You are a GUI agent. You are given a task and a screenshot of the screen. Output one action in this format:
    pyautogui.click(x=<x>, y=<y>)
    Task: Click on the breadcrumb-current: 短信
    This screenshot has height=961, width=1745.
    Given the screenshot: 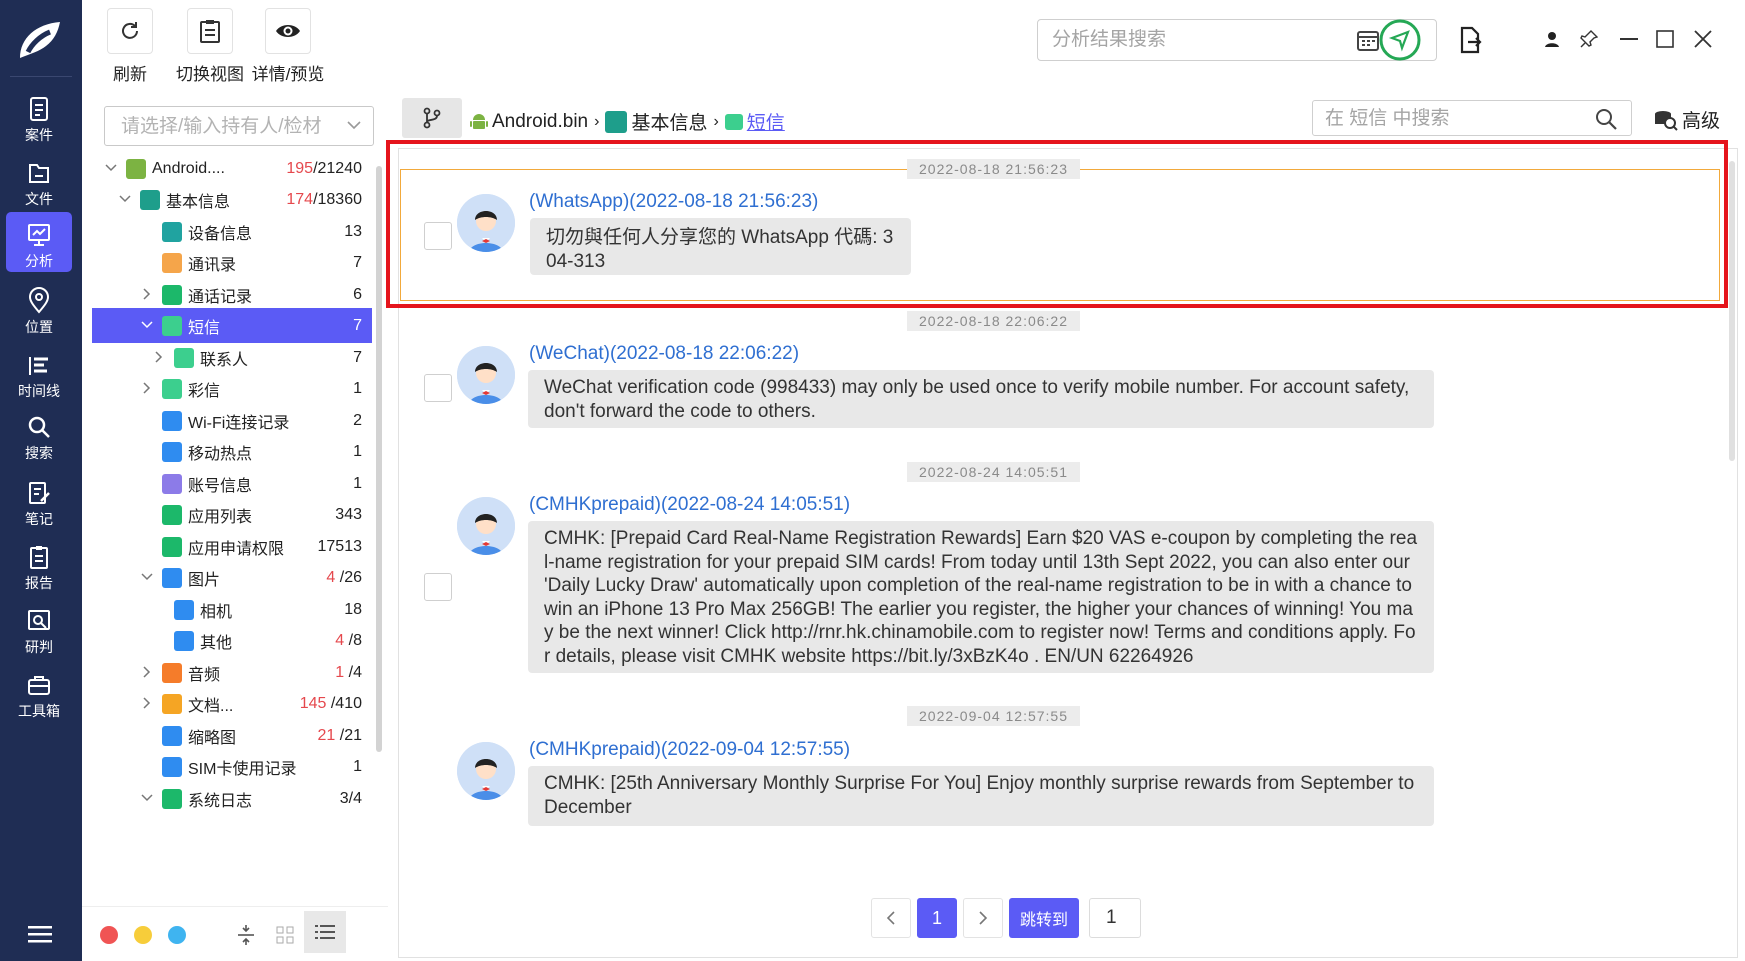 What is the action you would take?
    pyautogui.click(x=766, y=121)
    